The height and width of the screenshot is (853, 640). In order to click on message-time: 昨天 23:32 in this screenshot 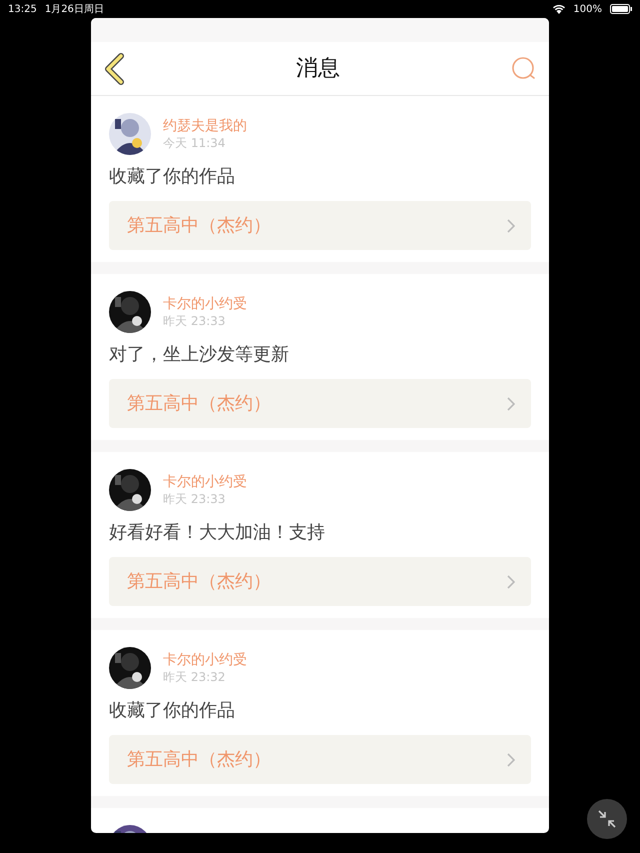, I will do `click(194, 677)`.